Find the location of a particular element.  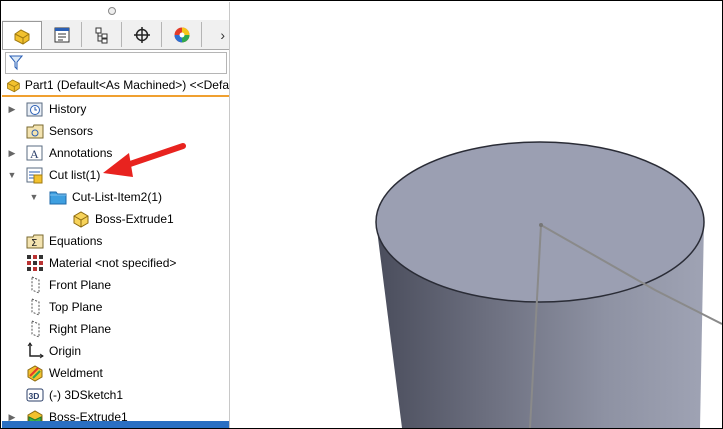

property-manager-icon is located at coordinates (62, 34).